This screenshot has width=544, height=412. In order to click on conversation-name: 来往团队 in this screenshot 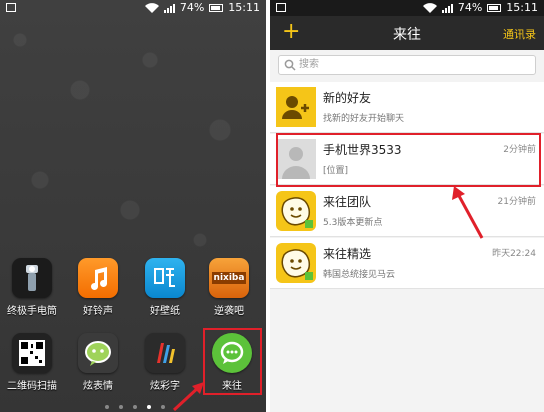, I will do `click(347, 202)`.